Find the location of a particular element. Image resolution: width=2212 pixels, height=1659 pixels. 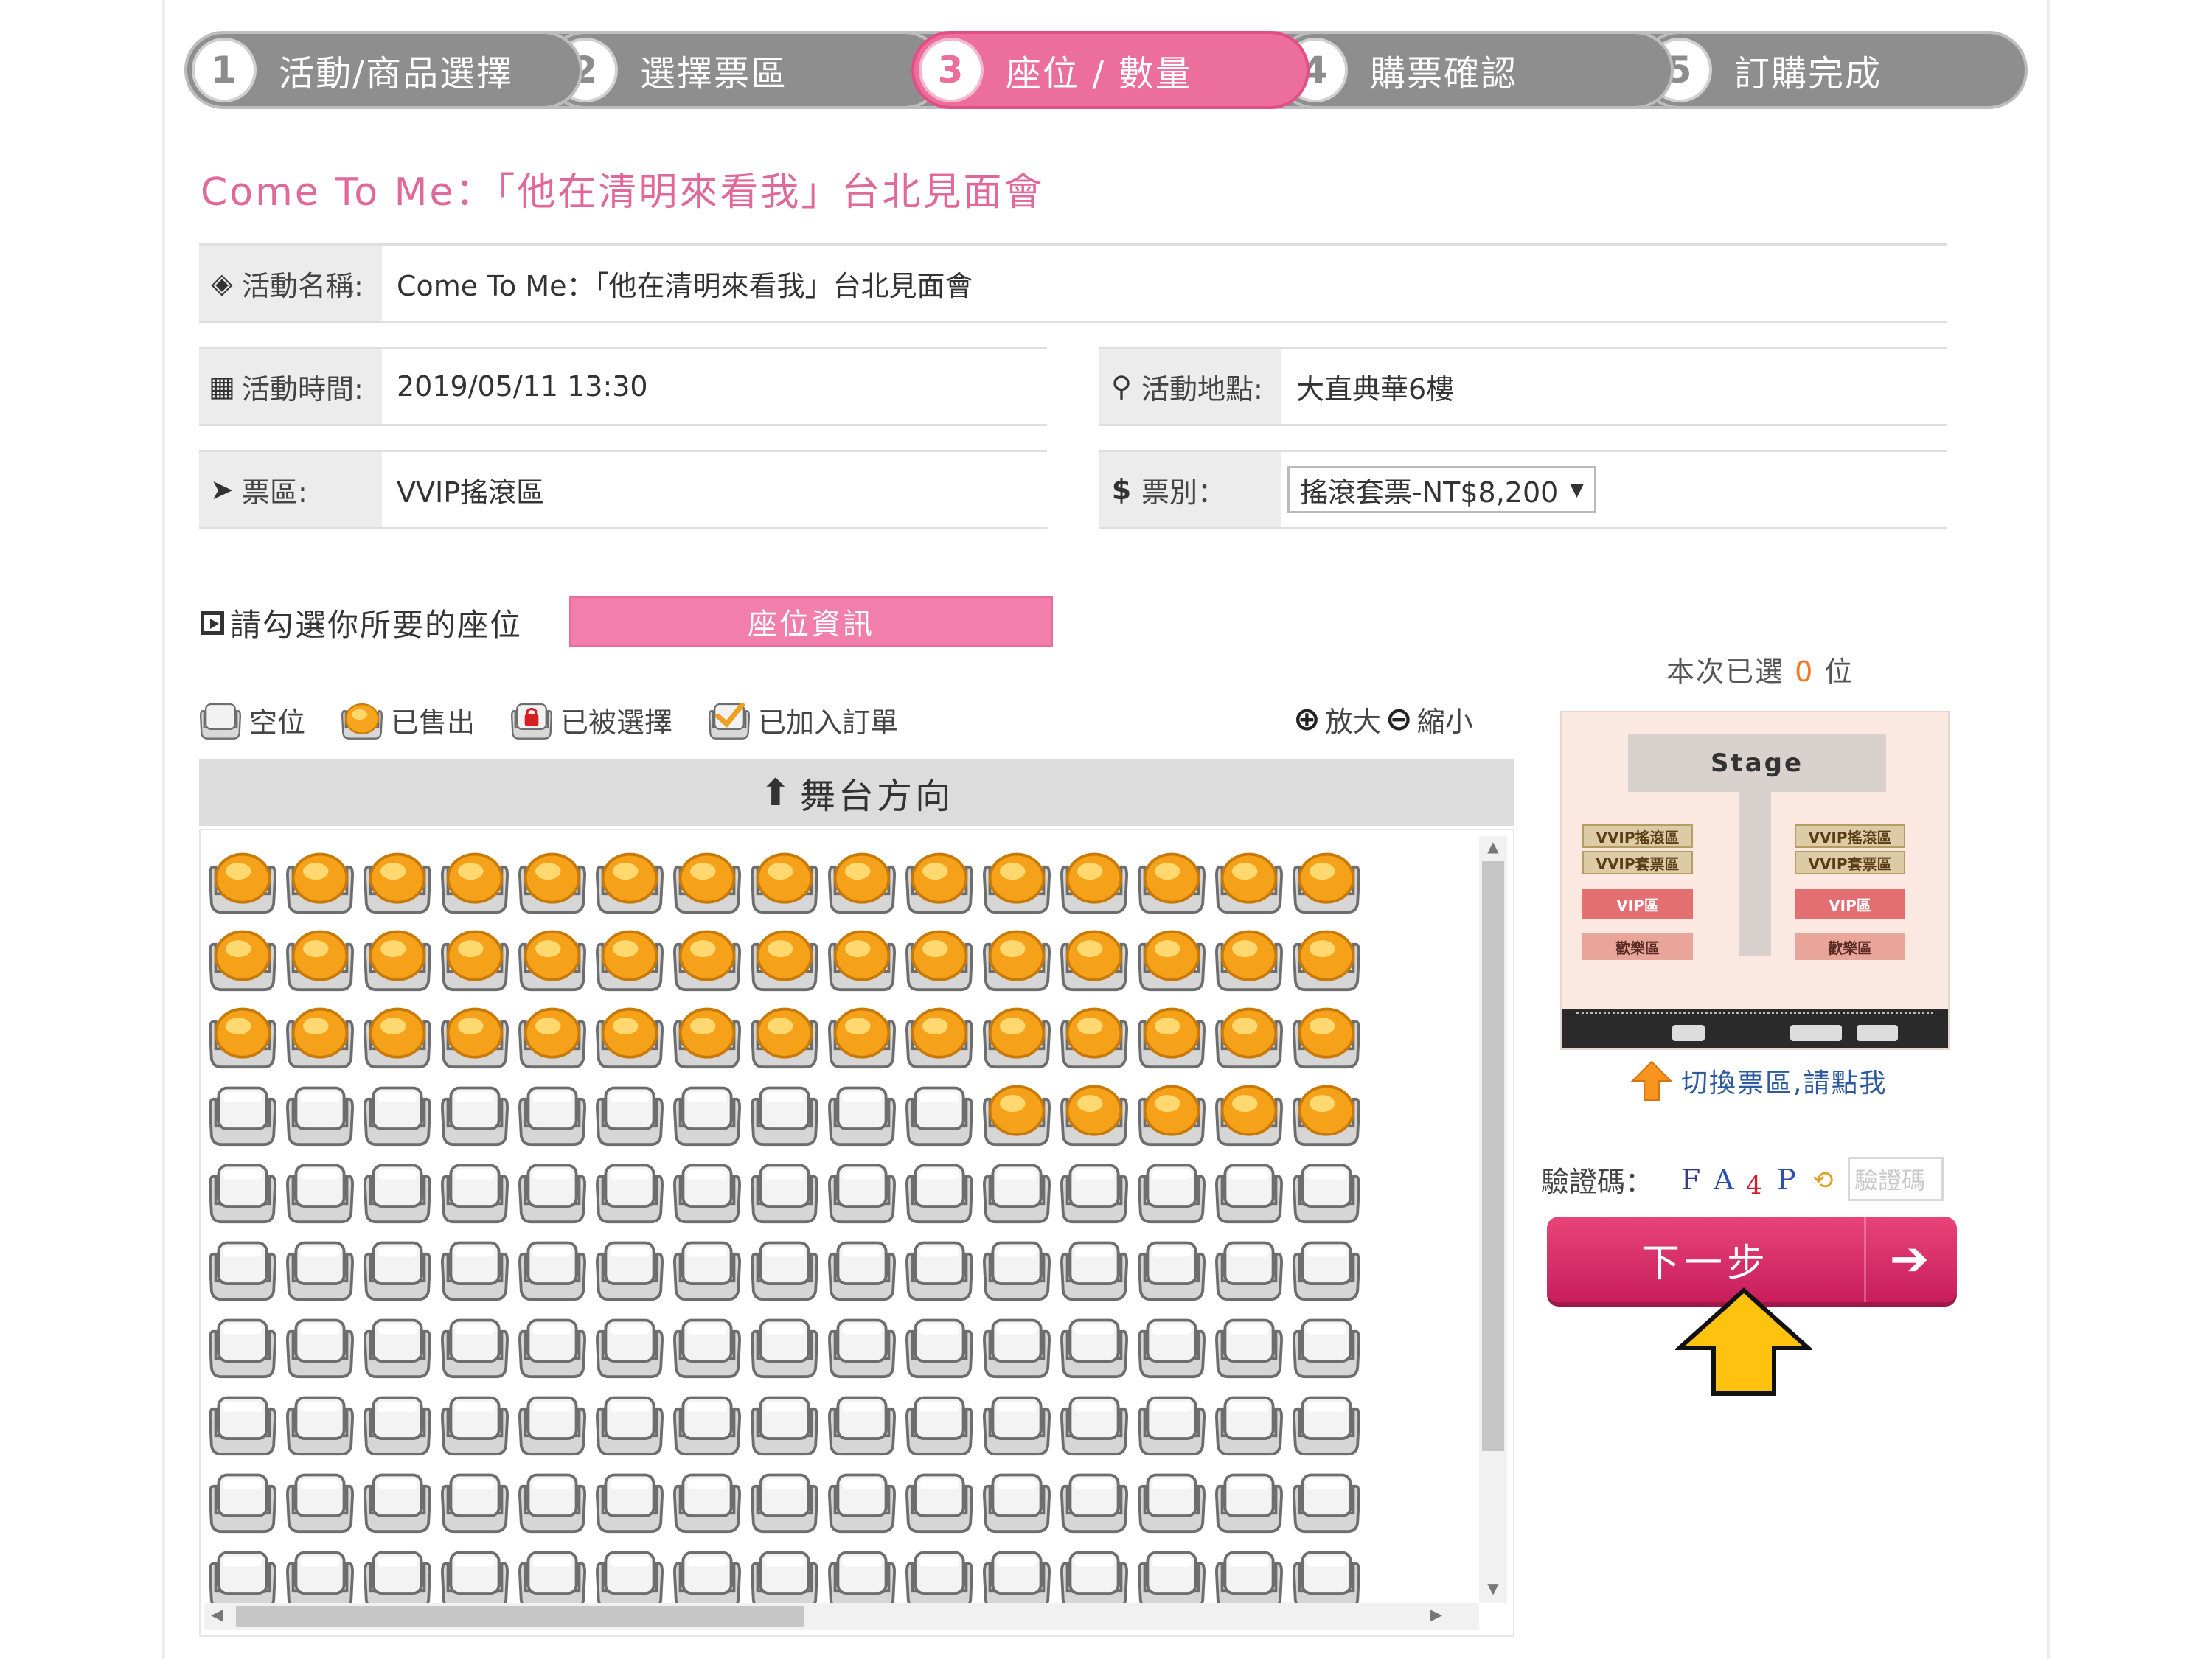

scroll-right-icon: ▶ is located at coordinates (1436, 1615).